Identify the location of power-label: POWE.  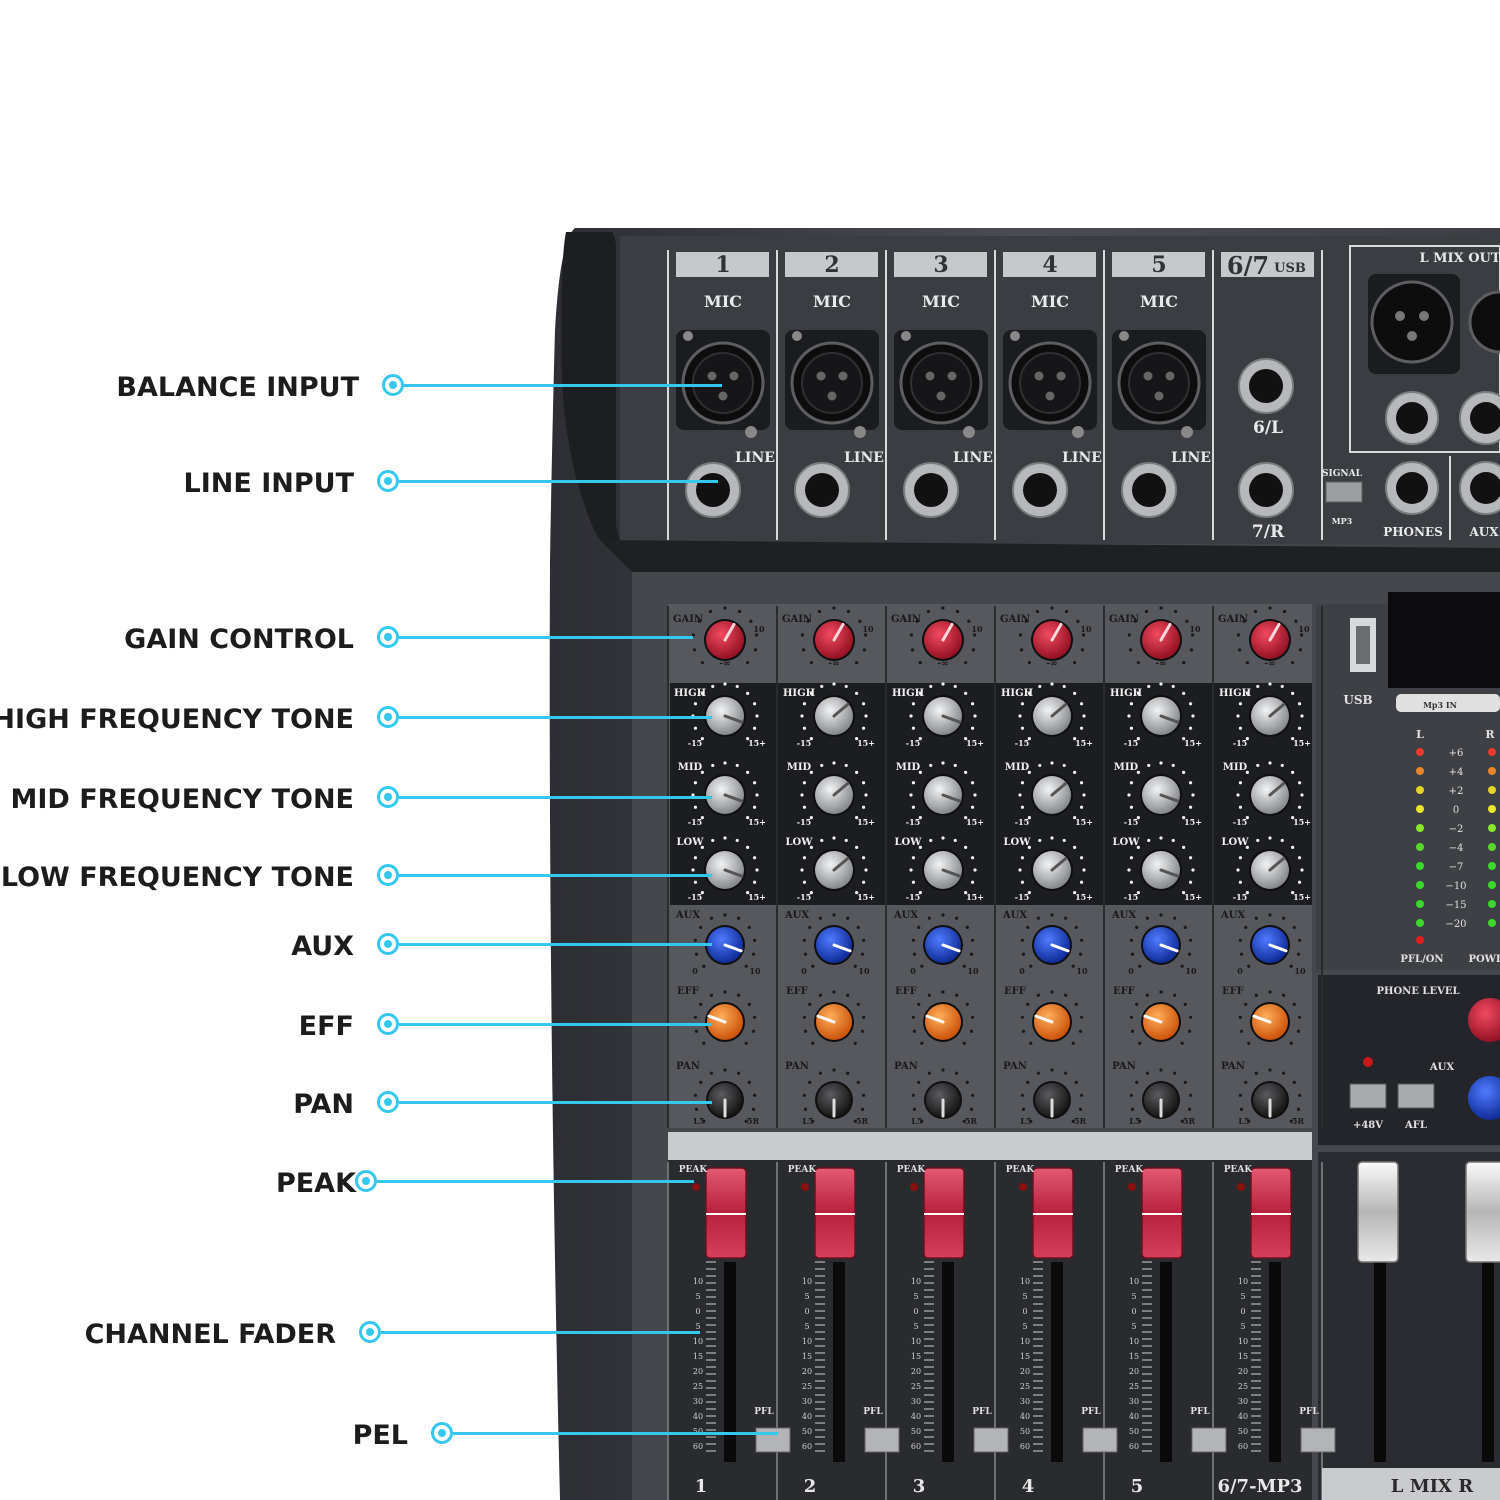
(1484, 959).